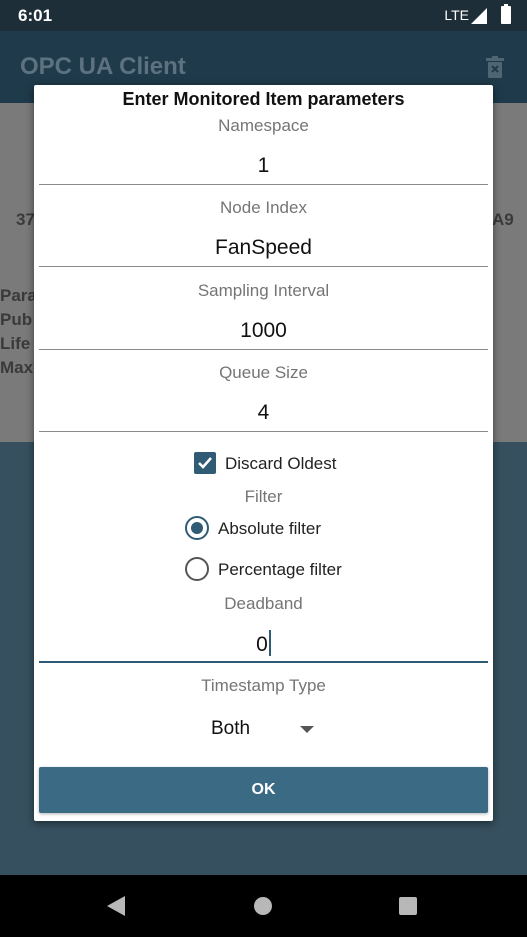 Image resolution: width=527 pixels, height=937 pixels. What do you see at coordinates (479, 16) in the screenshot?
I see `signal-icon` at bounding box center [479, 16].